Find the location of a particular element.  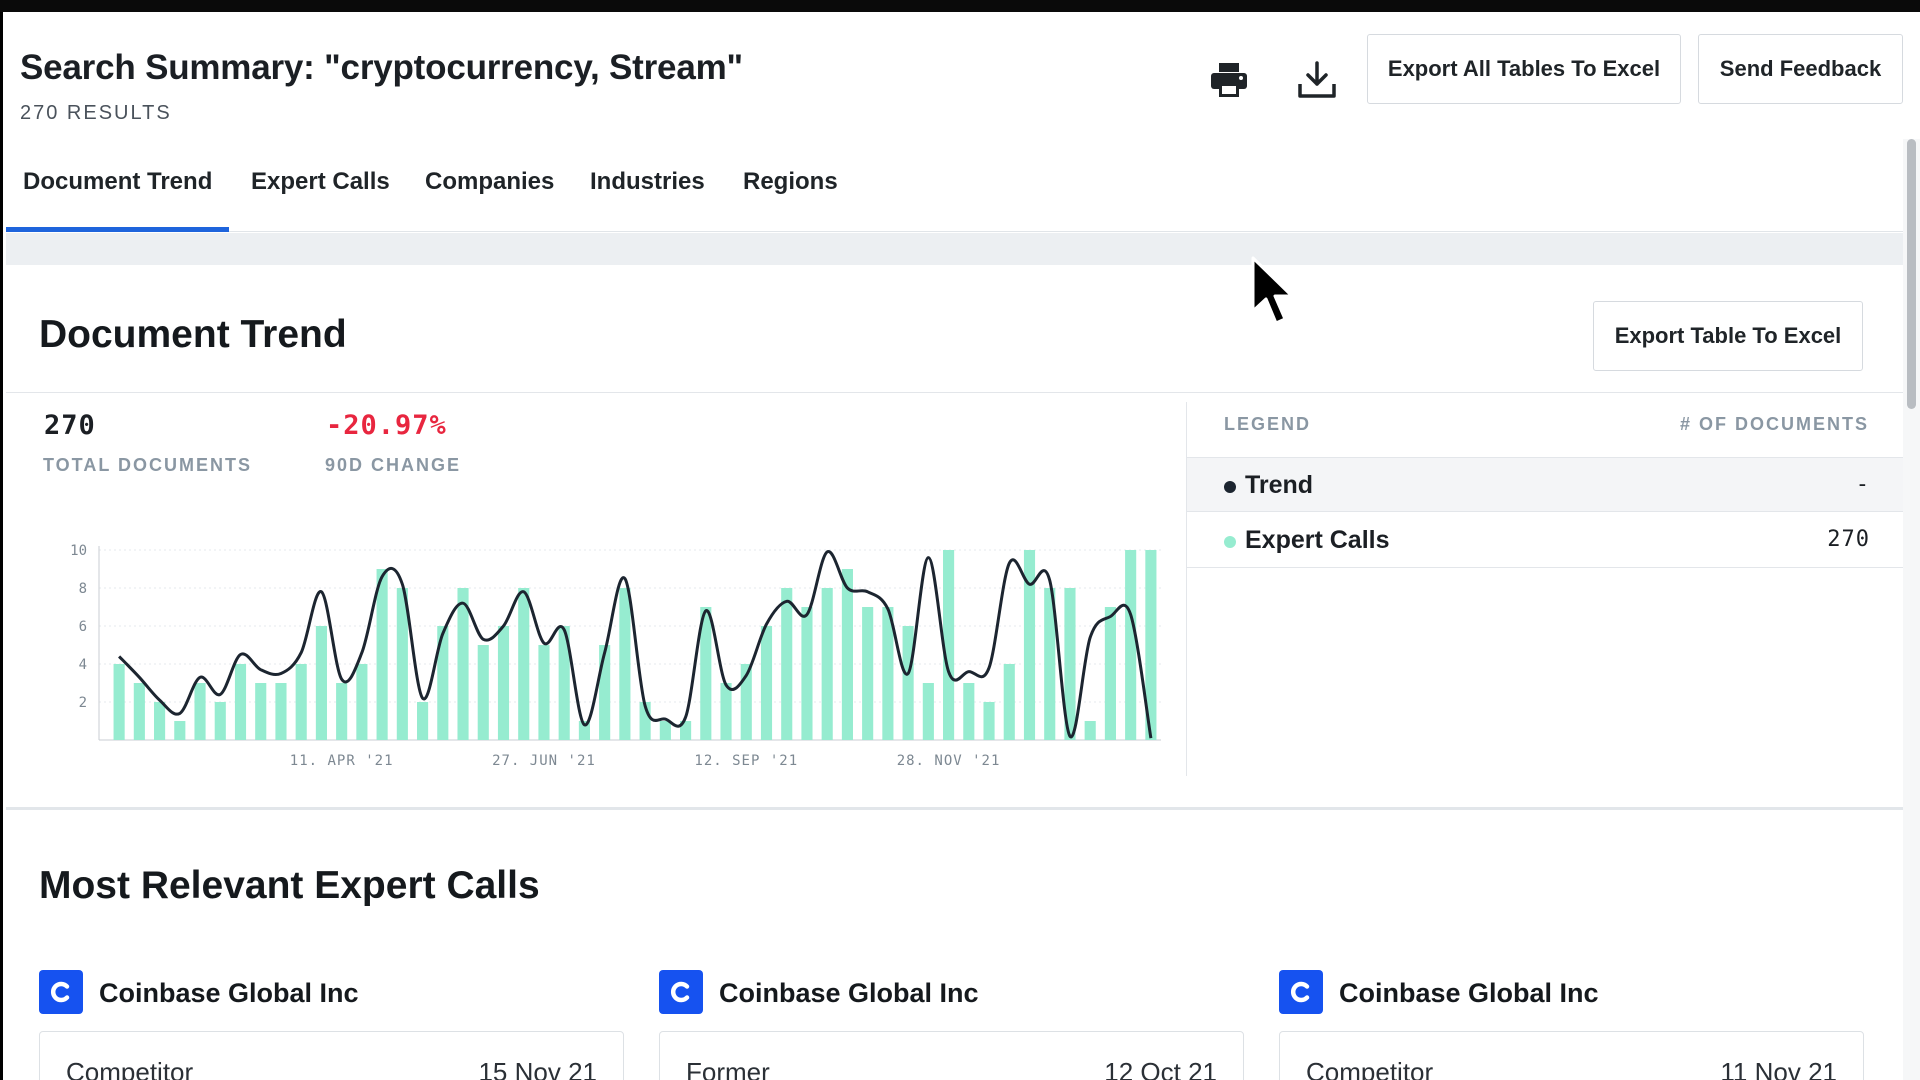

documents-count-header: # OF DOCUMENTS is located at coordinates (1774, 424).